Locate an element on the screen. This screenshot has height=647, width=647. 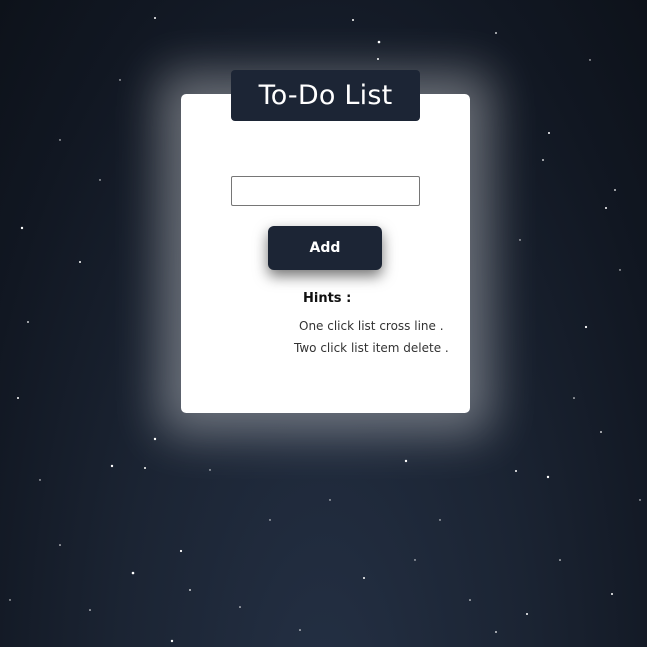
task-input is located at coordinates (325, 191).